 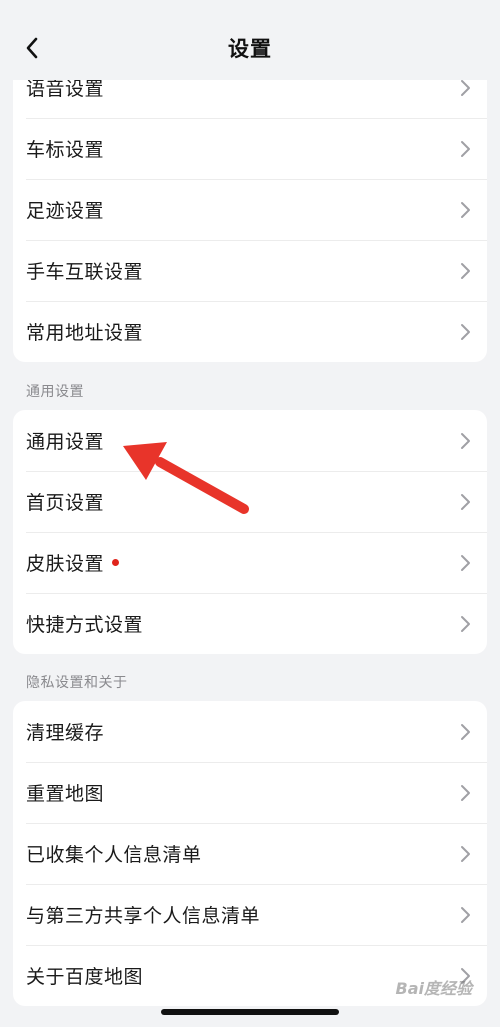 What do you see at coordinates (250, 49) in the screenshot?
I see `page-title: 设置` at bounding box center [250, 49].